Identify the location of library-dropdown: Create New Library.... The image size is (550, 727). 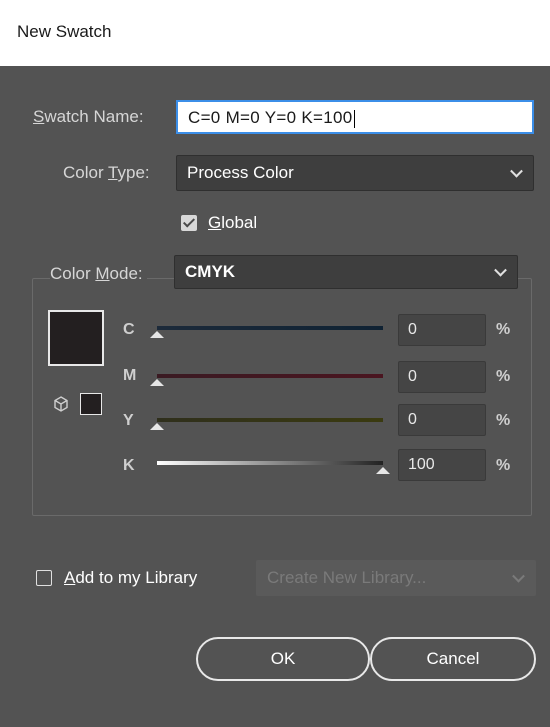
(396, 578).